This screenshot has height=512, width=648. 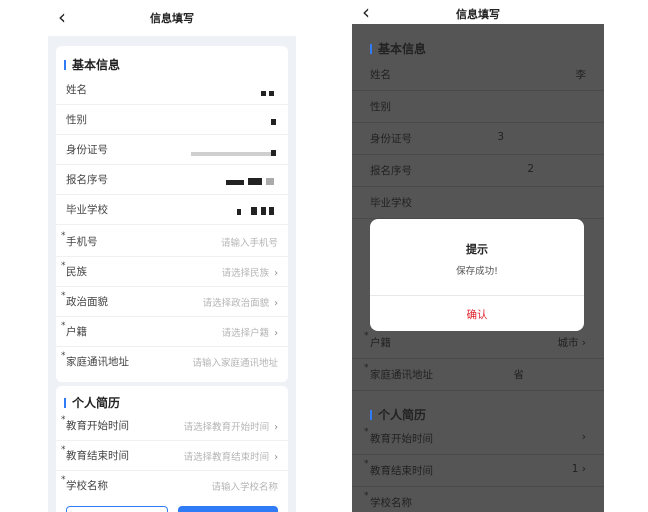 What do you see at coordinates (172, 241) in the screenshot?
I see `phone-field: * 手机号 请输入手机号` at bounding box center [172, 241].